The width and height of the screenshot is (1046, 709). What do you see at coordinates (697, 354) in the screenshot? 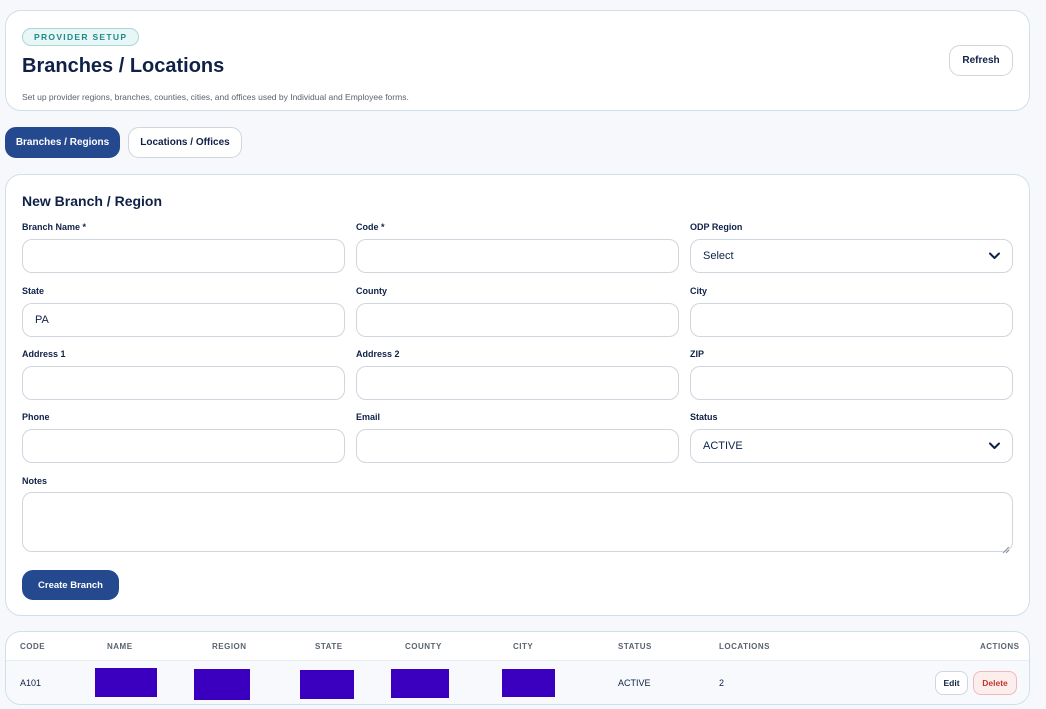
I see `zip-label: ZIP` at bounding box center [697, 354].